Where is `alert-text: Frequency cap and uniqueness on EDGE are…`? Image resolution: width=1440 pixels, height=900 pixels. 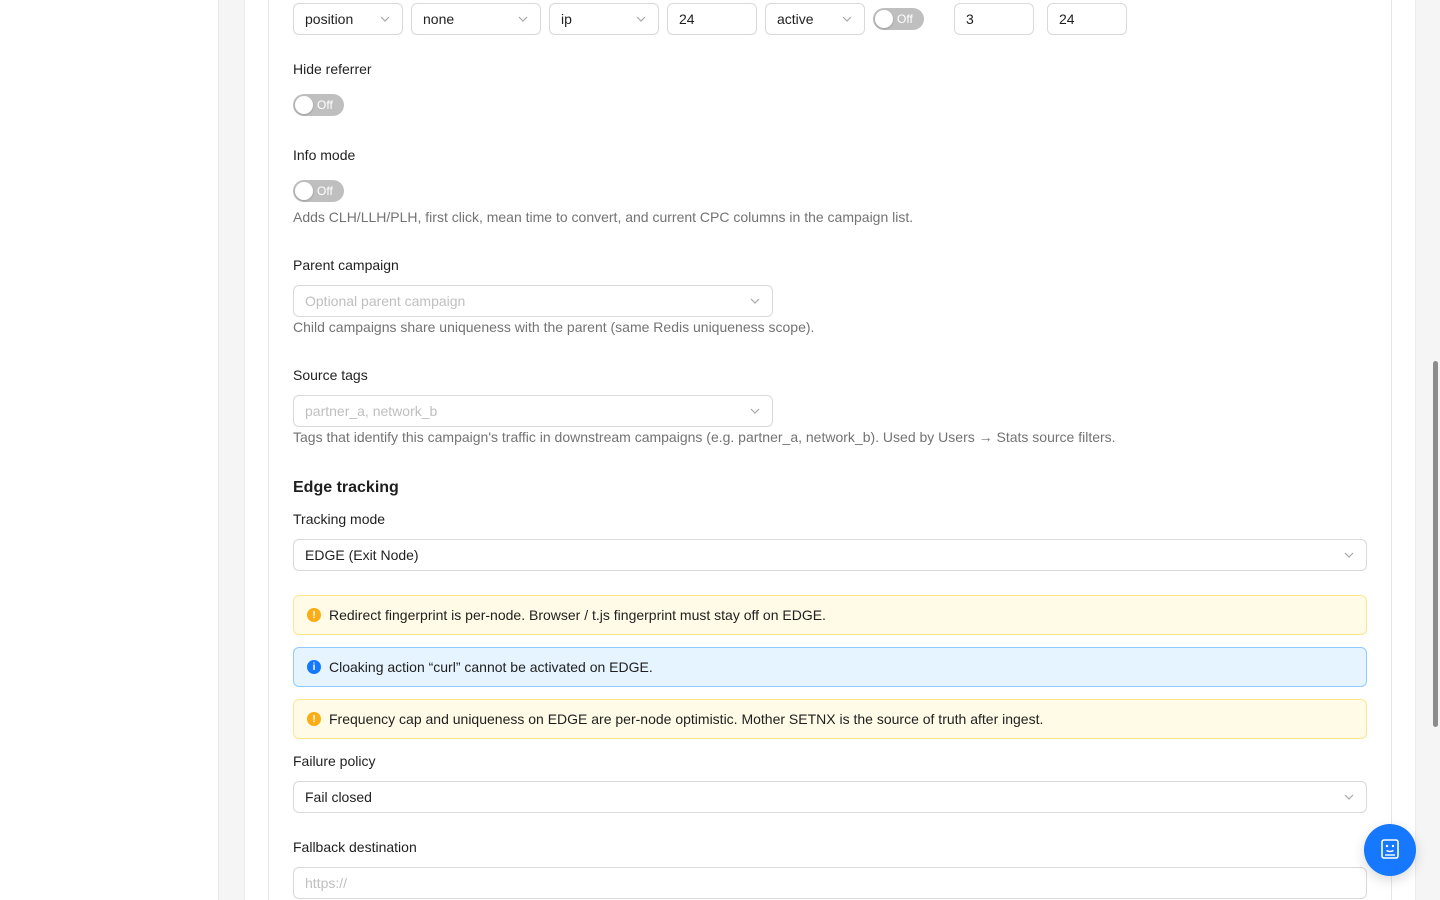
alert-text: Frequency cap and uniqueness on EDGE are… is located at coordinates (686, 719).